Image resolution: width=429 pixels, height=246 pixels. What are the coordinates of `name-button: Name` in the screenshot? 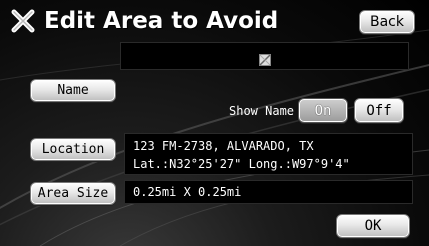 It's located at (73, 90).